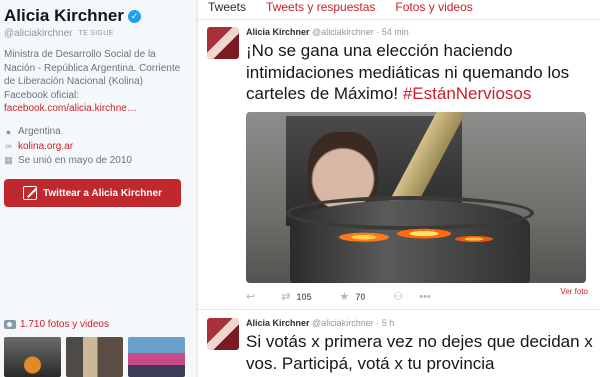 This screenshot has height=377, width=600. What do you see at coordinates (39, 132) in the screenshot?
I see `location-text: Argentina` at bounding box center [39, 132].